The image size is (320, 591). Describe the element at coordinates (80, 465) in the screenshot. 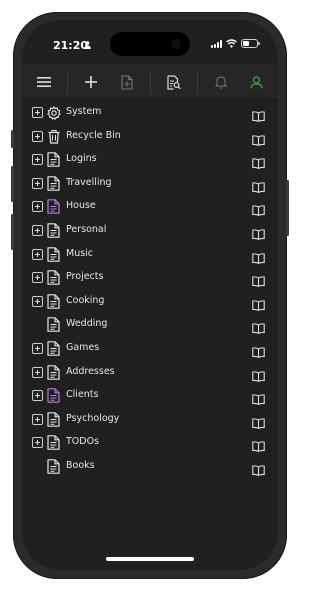

I see `tree-item-label: Books` at that location.